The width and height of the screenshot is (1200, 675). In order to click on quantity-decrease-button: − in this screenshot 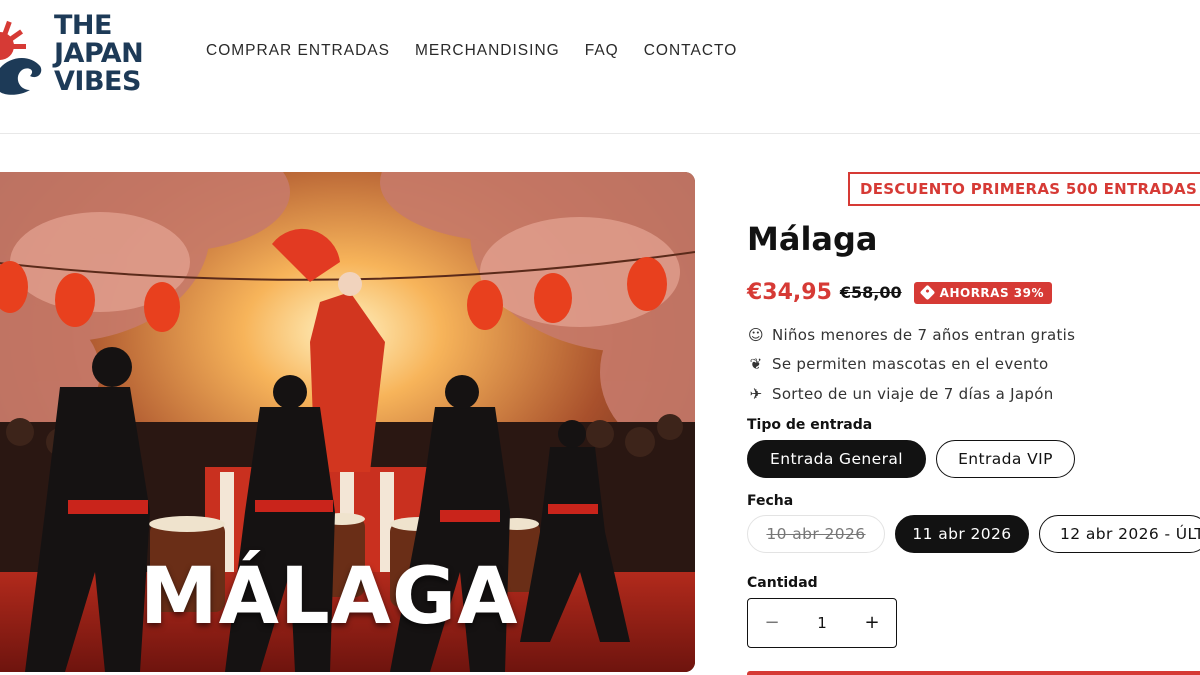, I will do `click(772, 623)`.